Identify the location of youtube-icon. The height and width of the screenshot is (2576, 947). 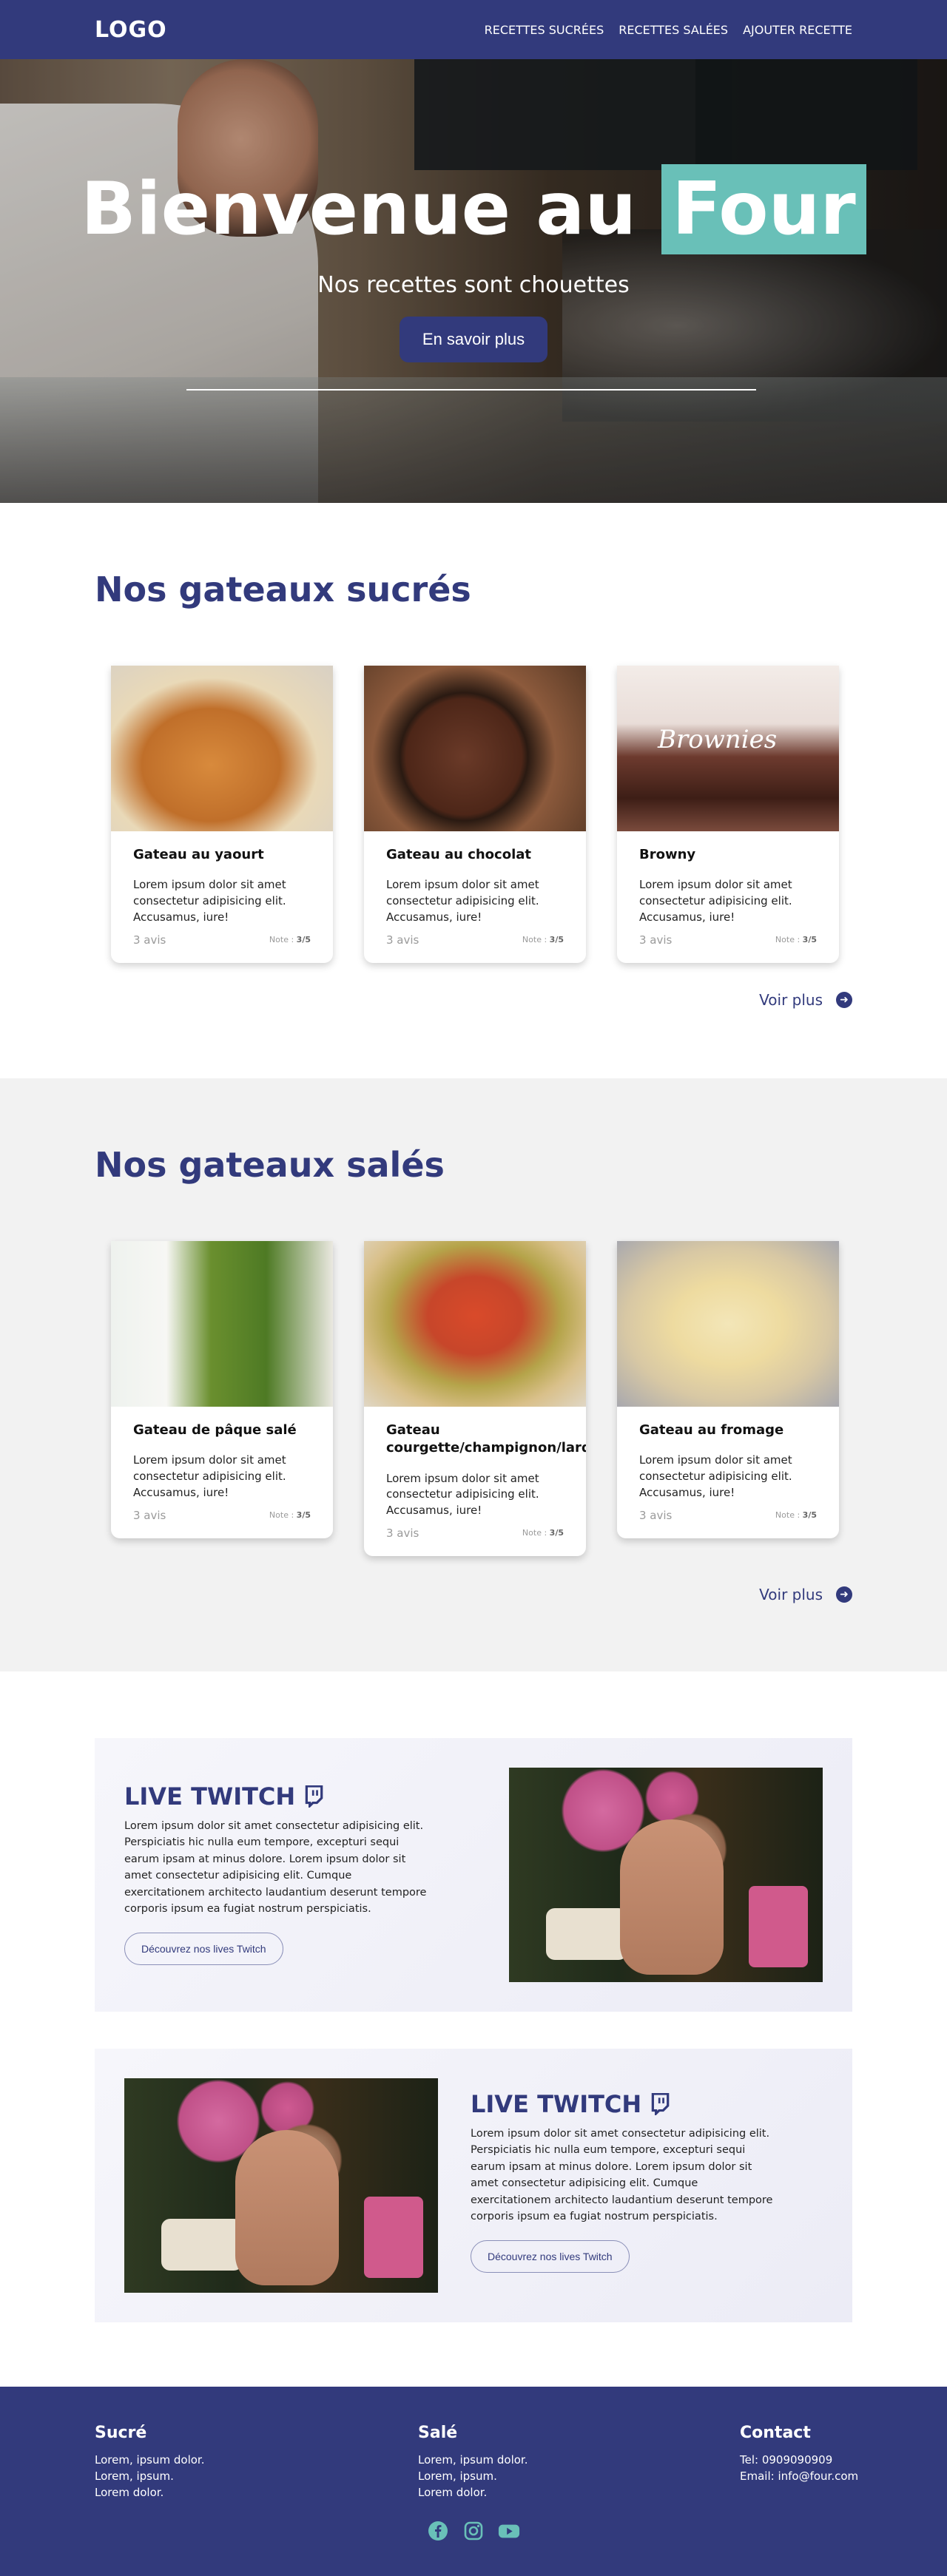
(509, 2531).